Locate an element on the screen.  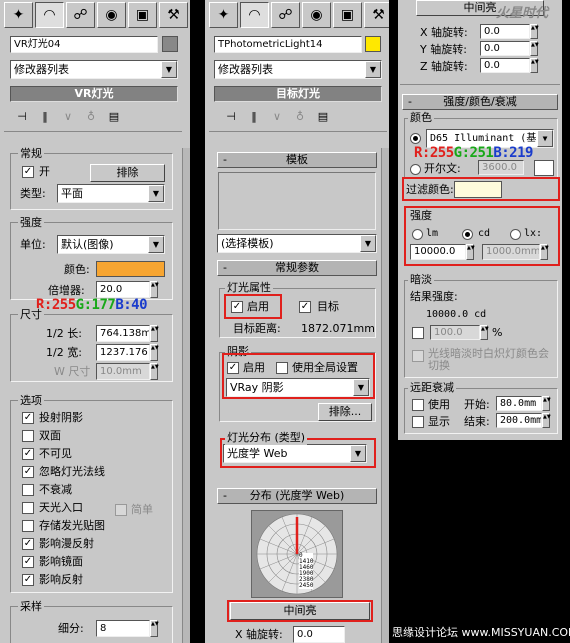
unit-dropdown: 默认(图像) ▼ is located at coordinates (111, 244).